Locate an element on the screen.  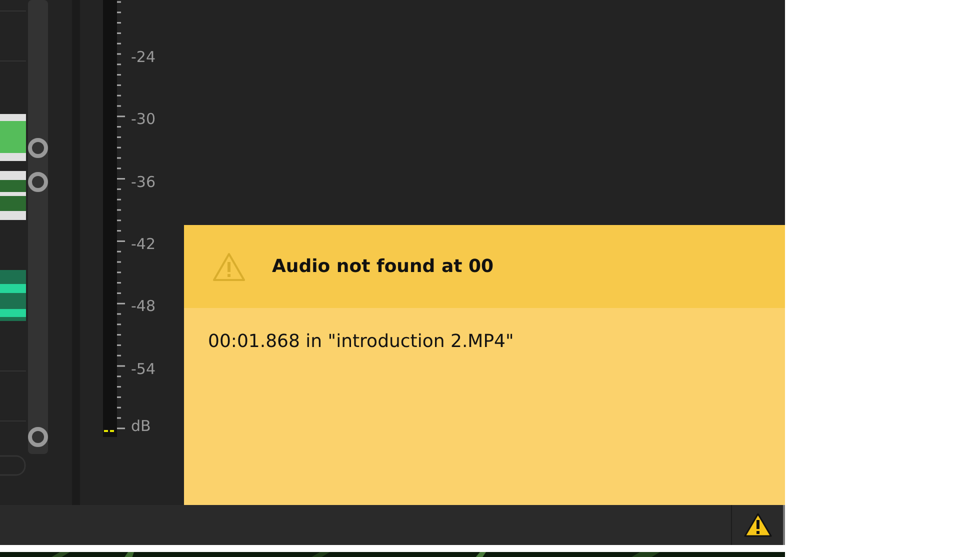
scale-label: -36 is located at coordinates (143, 181).